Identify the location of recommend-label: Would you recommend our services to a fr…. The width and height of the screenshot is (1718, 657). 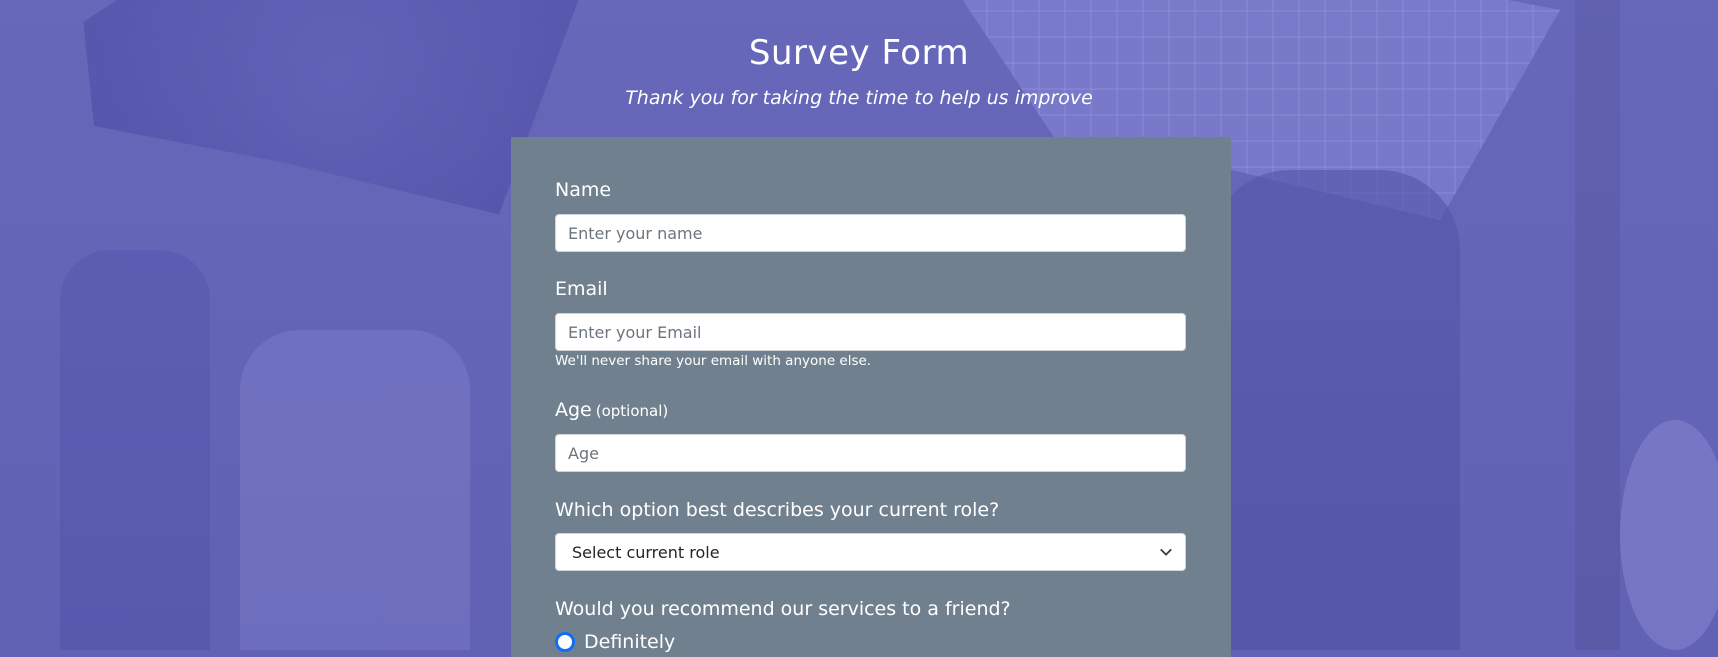
(783, 609).